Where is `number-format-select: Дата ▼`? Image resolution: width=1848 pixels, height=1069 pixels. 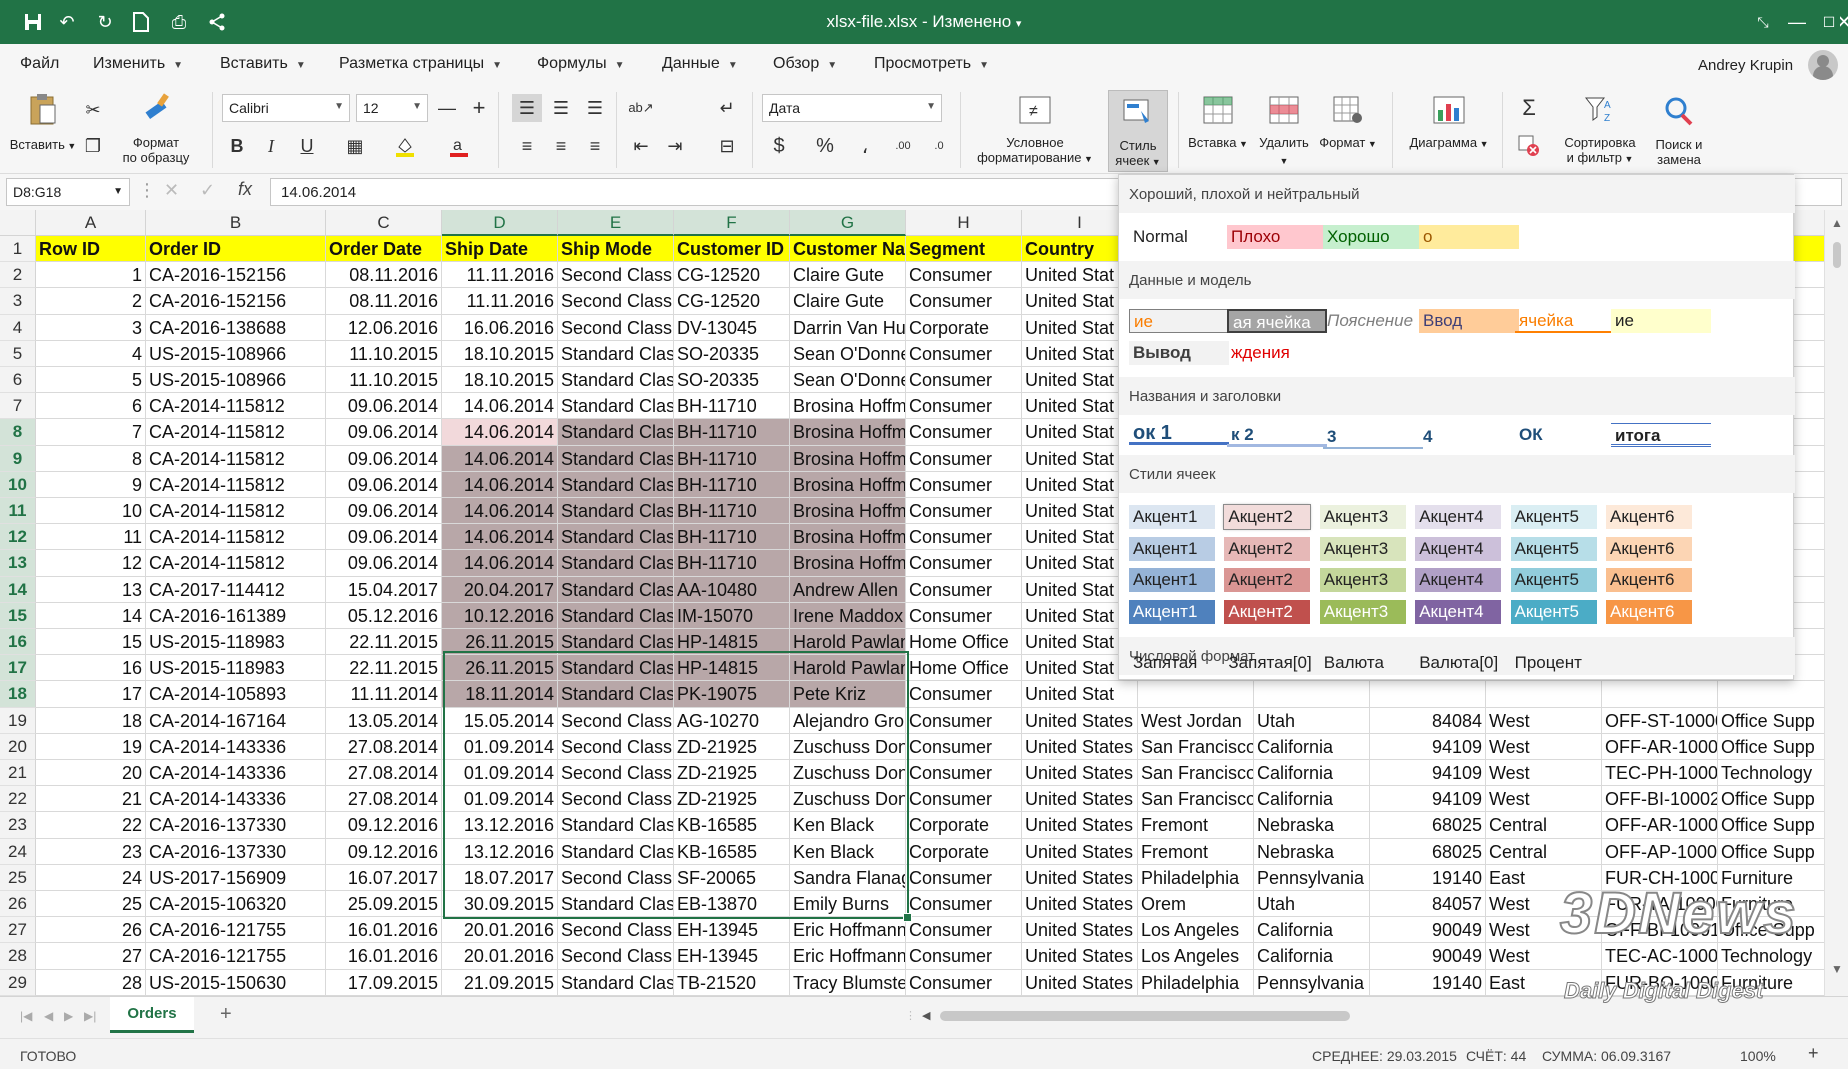 number-format-select: Дата ▼ is located at coordinates (852, 108).